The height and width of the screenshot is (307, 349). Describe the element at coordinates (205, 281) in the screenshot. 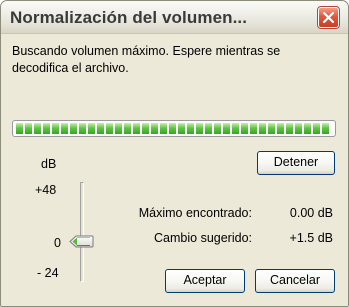

I see `ok-button: Aceptar` at that location.